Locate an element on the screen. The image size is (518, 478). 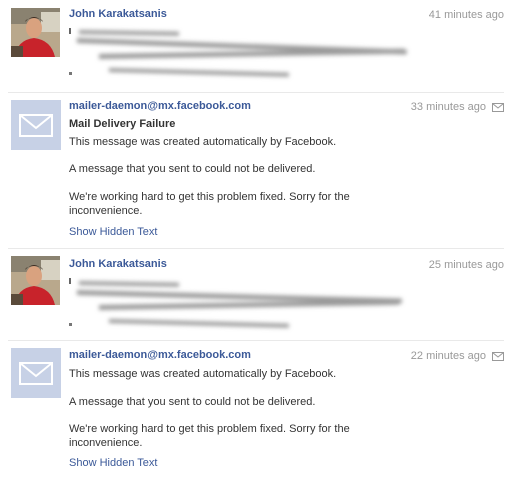
message-divider is located at coordinates (256, 248).